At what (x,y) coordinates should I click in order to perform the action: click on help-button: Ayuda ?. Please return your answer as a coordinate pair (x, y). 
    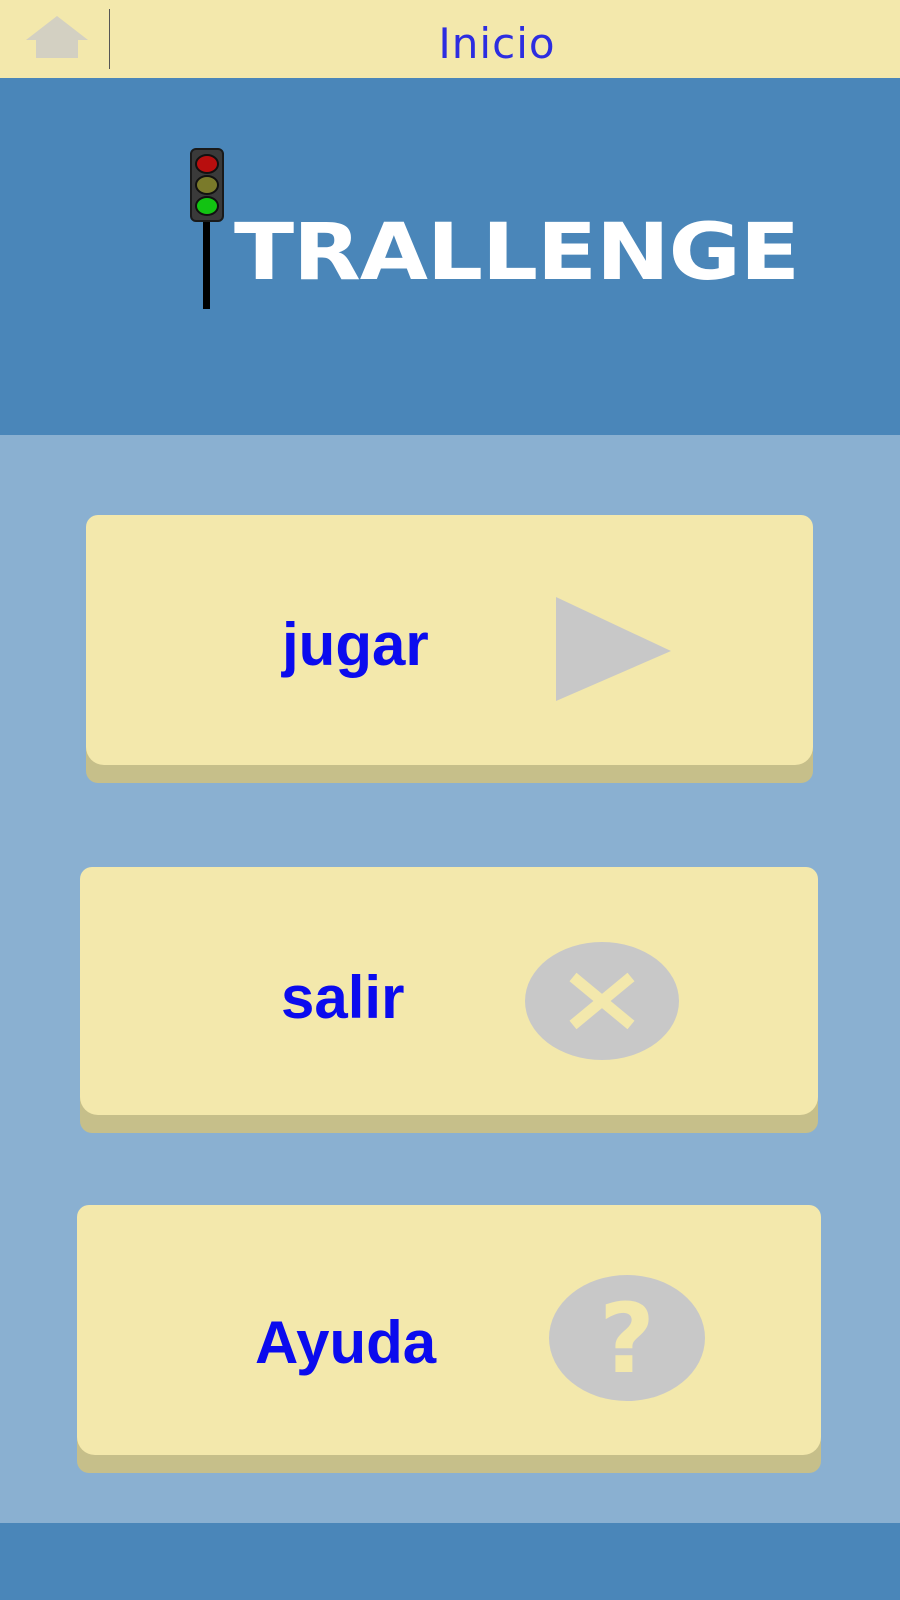
    Looking at the image, I should click on (449, 1339).